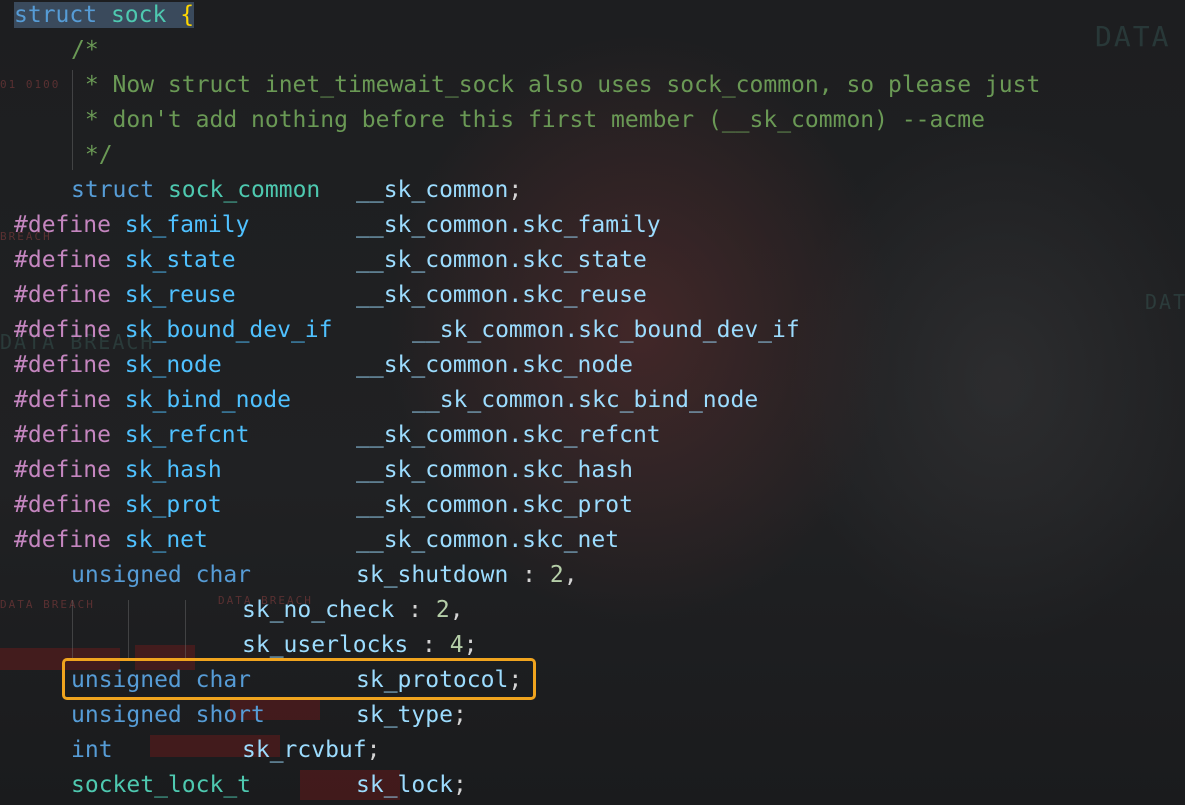 This screenshot has width=1185, height=805. Describe the element at coordinates (330, 260) in the screenshot. I see `code-define-line: #define sk_state __sk_common.skc_state` at that location.